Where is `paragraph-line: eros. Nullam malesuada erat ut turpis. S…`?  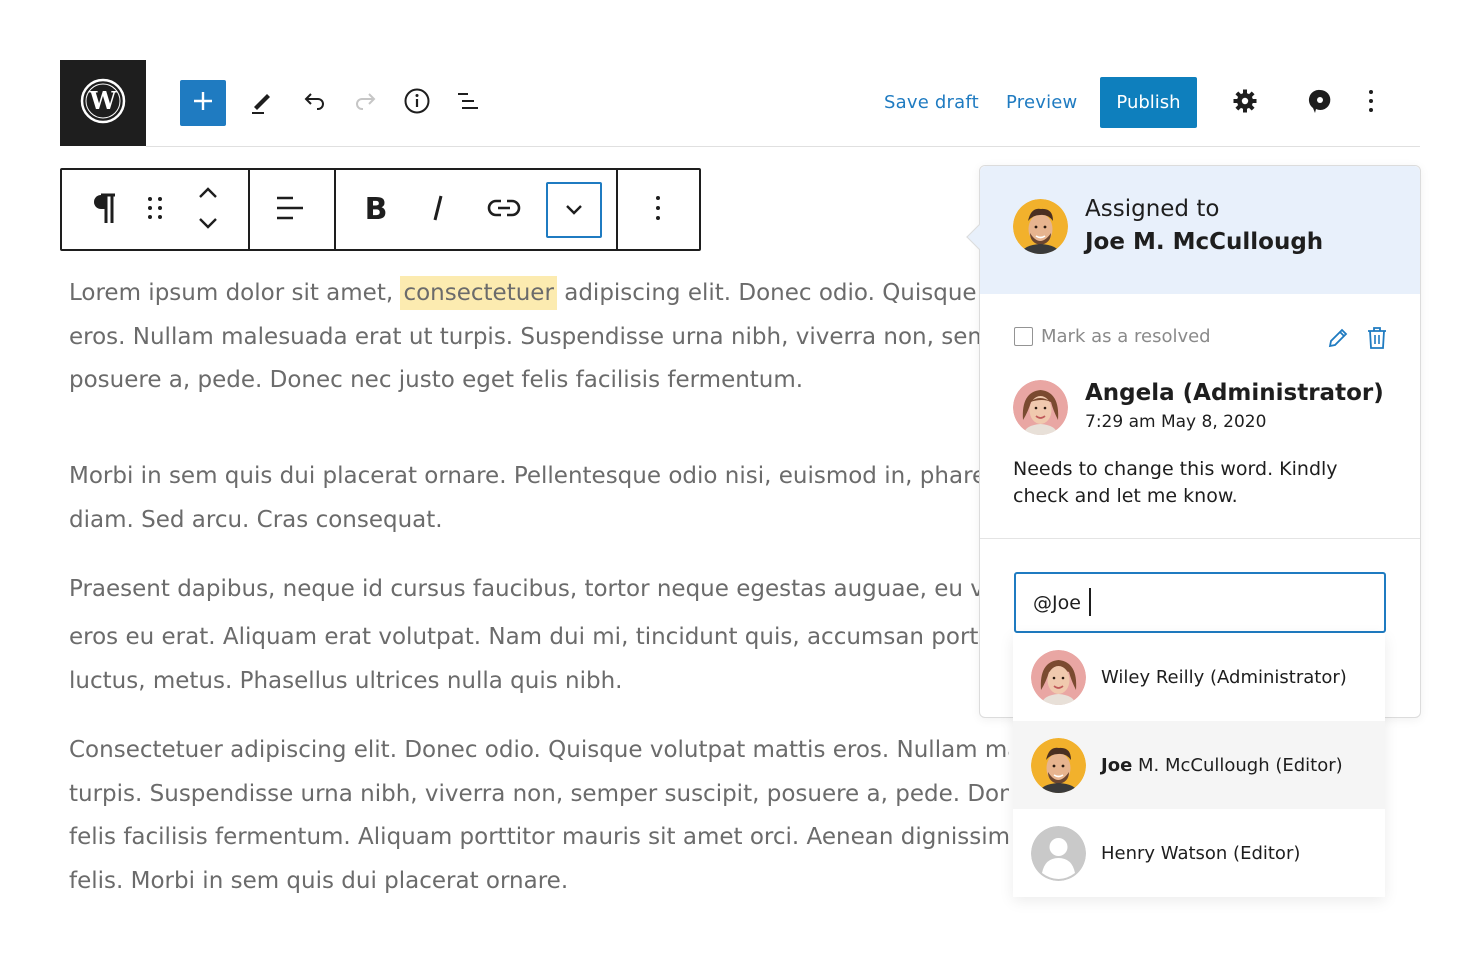
paragraph-line: eros. Nullam malesuada erat ut turpis. S… is located at coordinates (539, 336).